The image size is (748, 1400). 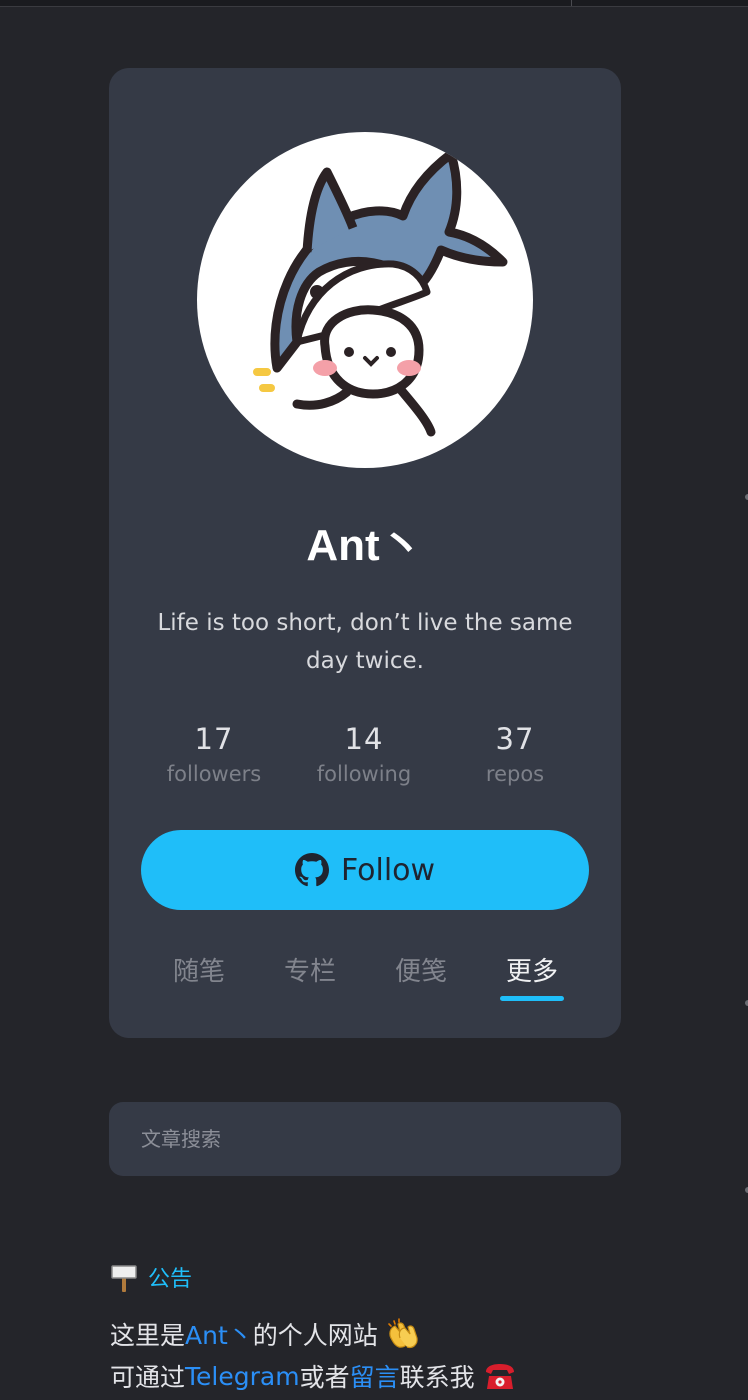 I want to click on shark-hat-character-icon, so click(x=380, y=293).